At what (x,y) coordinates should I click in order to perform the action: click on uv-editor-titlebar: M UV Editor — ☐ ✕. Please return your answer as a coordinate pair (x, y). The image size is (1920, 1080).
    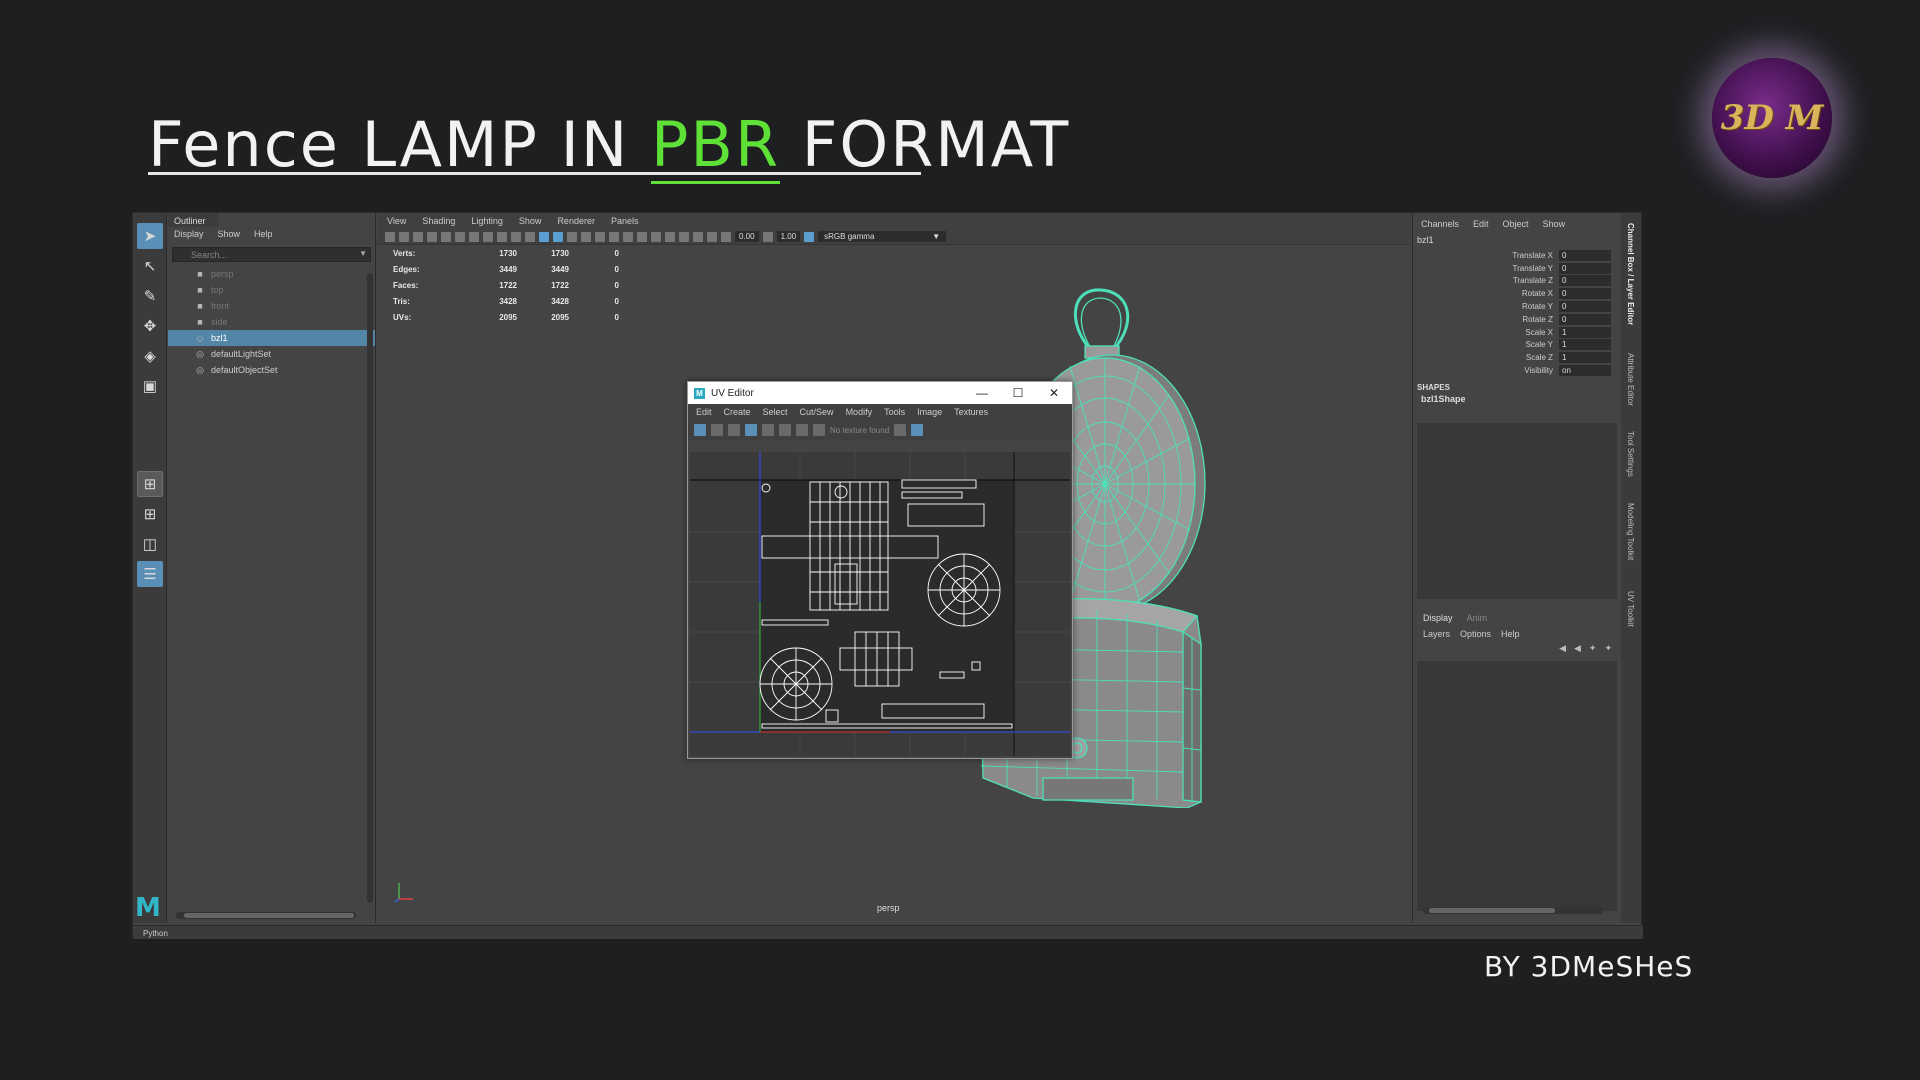
    Looking at the image, I should click on (880, 393).